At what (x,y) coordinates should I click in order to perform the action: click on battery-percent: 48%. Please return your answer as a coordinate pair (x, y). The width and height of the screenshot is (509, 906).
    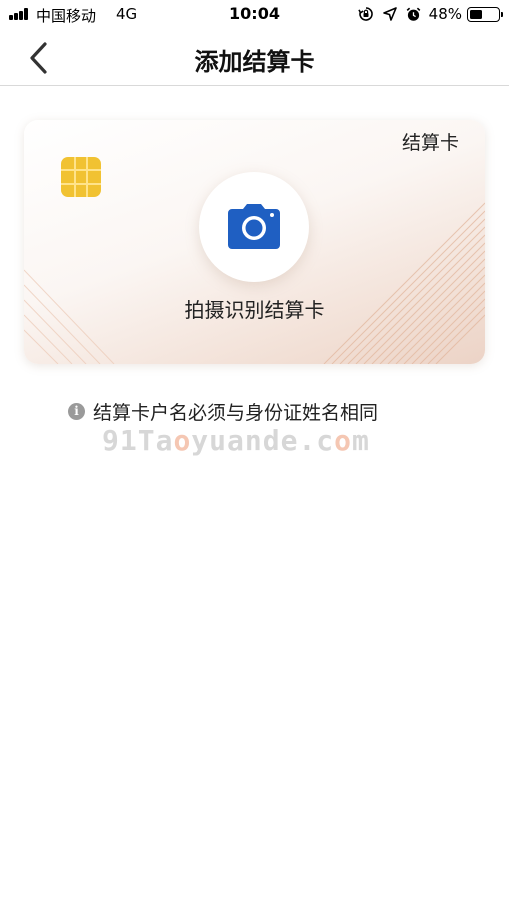
    Looking at the image, I should click on (445, 14).